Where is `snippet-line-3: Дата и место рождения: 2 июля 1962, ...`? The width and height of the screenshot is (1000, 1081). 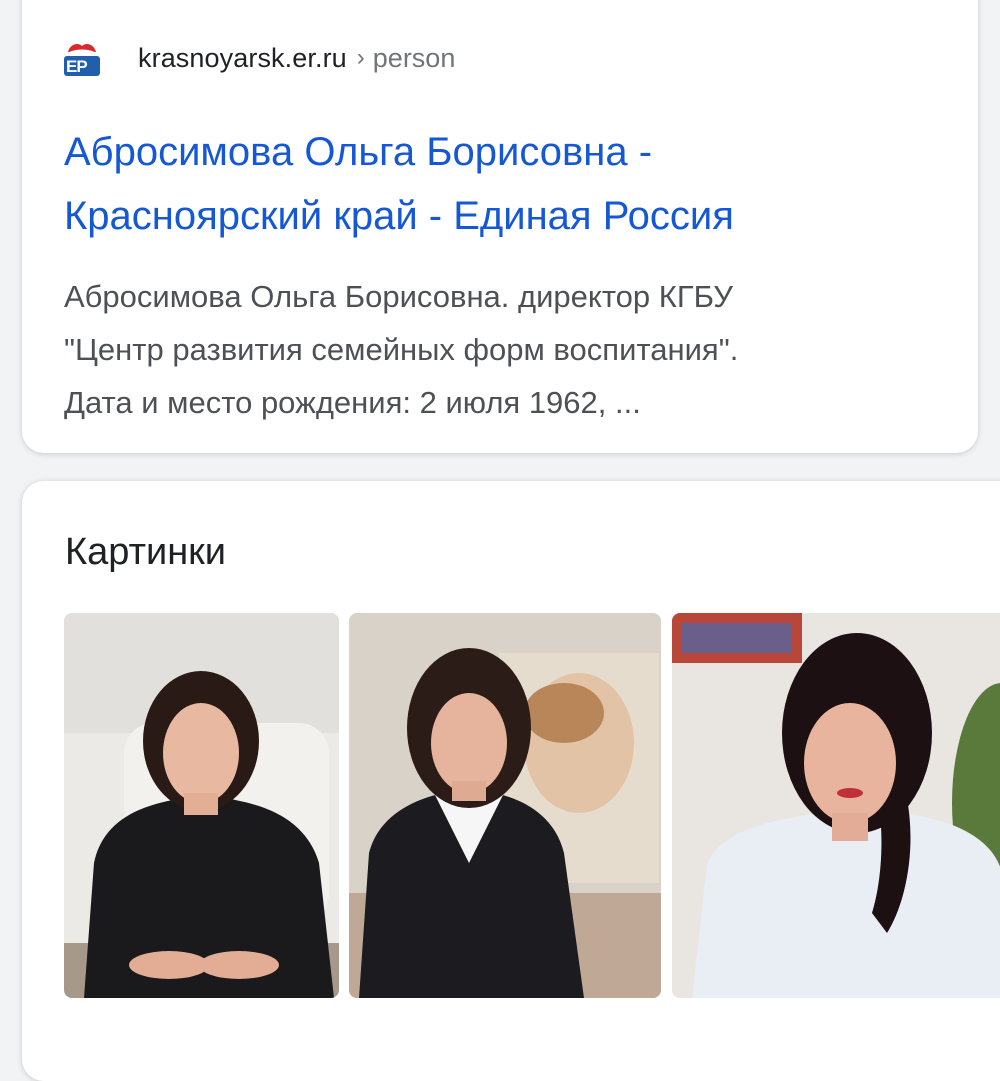 snippet-line-3: Дата и место рождения: 2 июля 1962, ... is located at coordinates (352, 402).